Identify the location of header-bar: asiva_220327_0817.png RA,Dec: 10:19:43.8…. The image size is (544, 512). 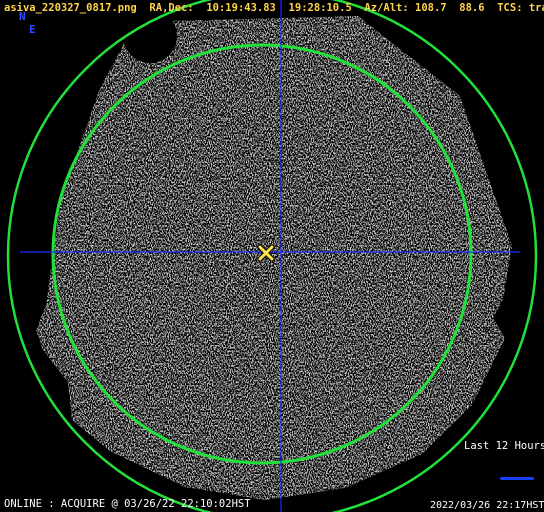
(274, 8).